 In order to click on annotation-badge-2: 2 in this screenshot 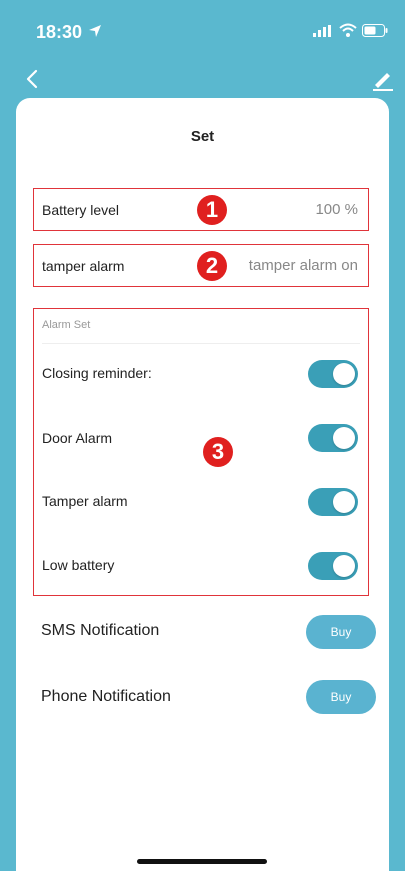, I will do `click(212, 266)`.